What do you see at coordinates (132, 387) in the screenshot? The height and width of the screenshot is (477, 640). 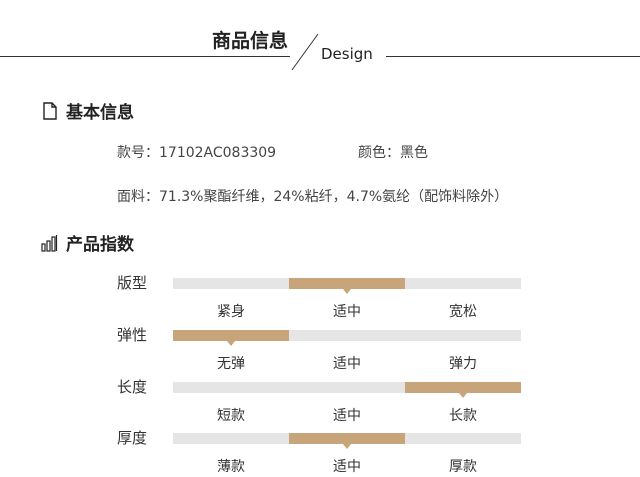 I see `index-label: 长度` at bounding box center [132, 387].